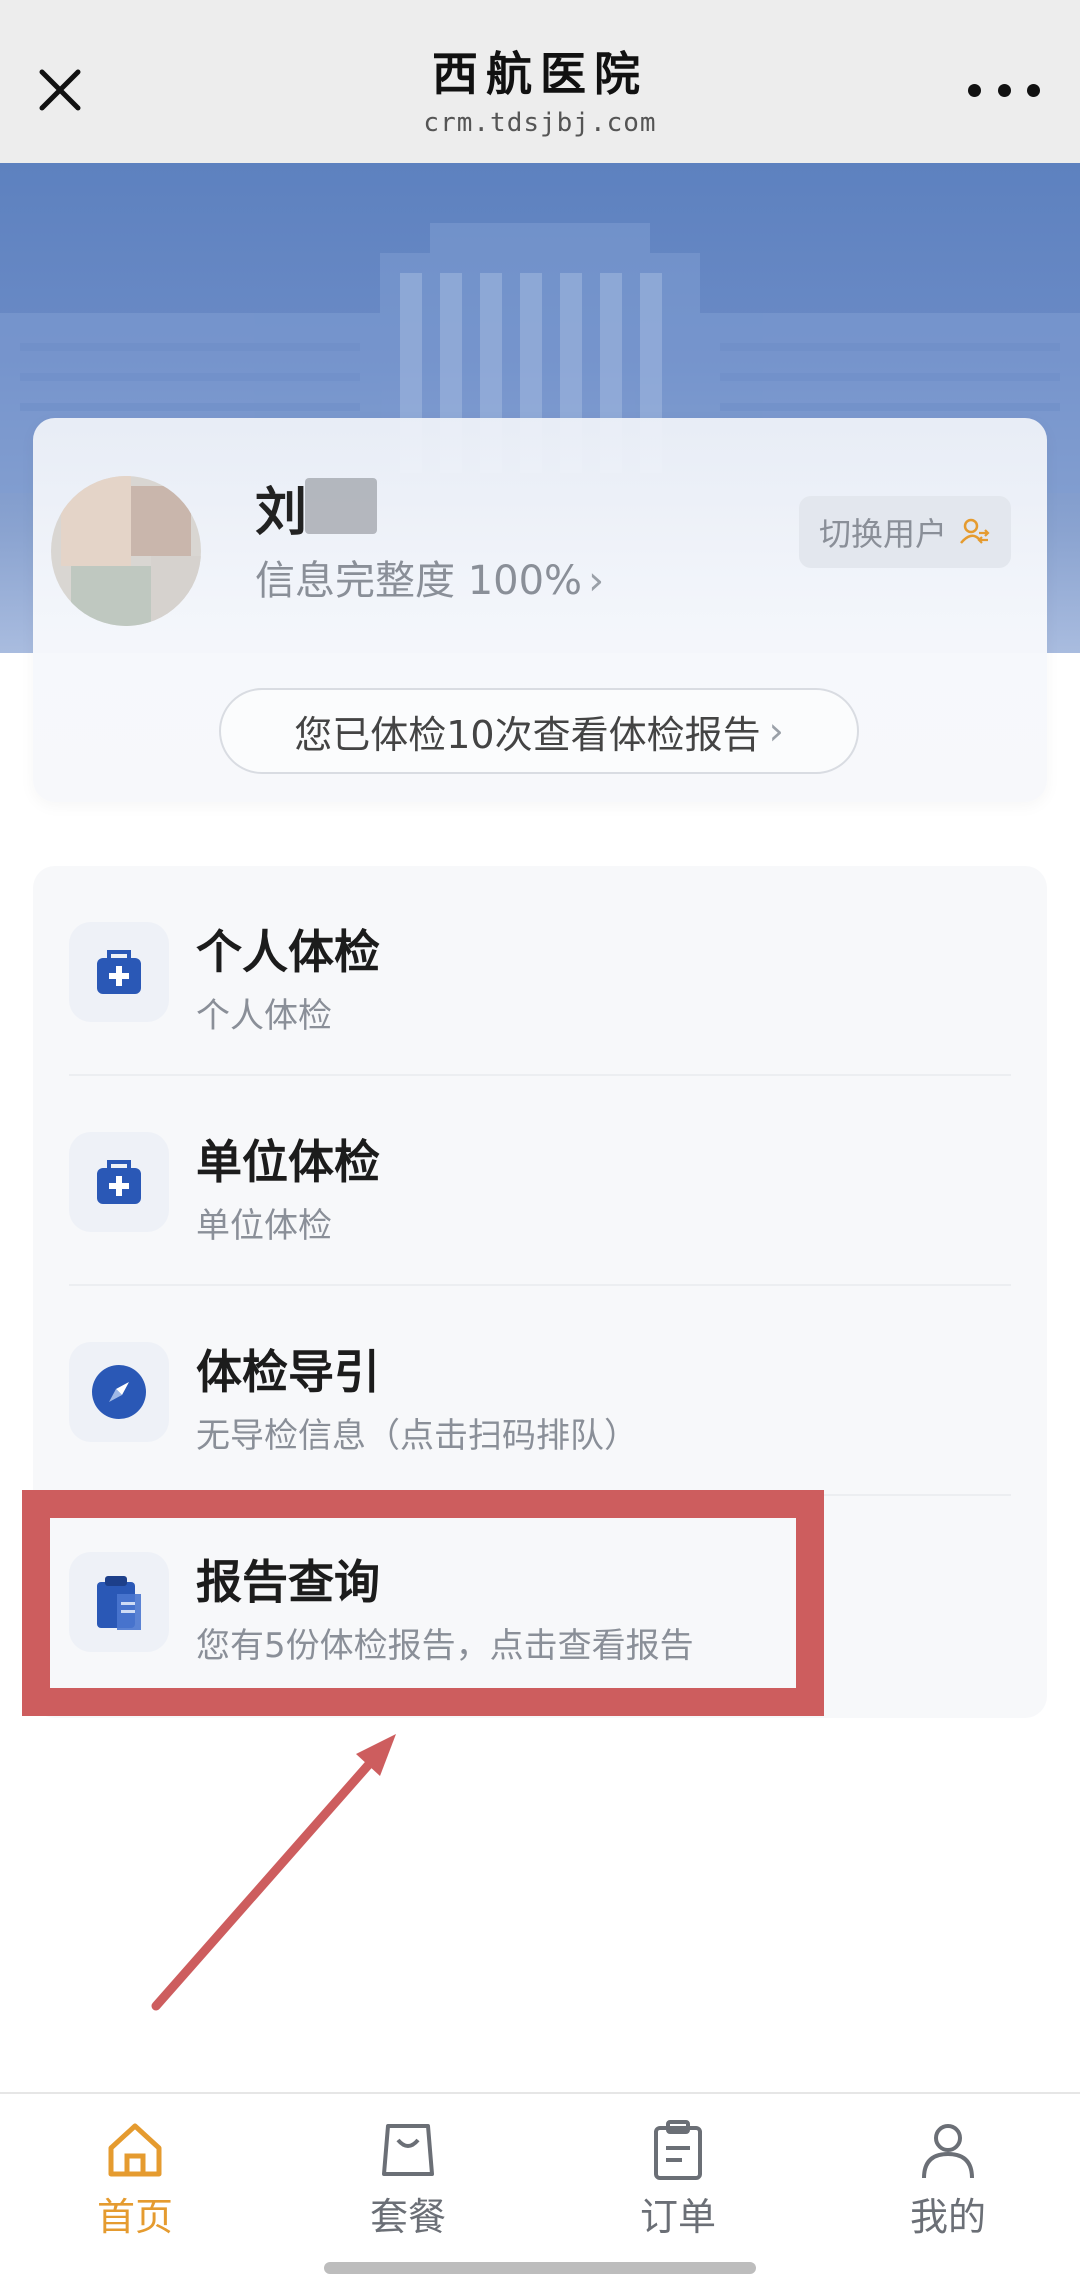 This screenshot has height=2294, width=1080. Describe the element at coordinates (135, 2179) in the screenshot. I see `tab-home: 首页` at that location.